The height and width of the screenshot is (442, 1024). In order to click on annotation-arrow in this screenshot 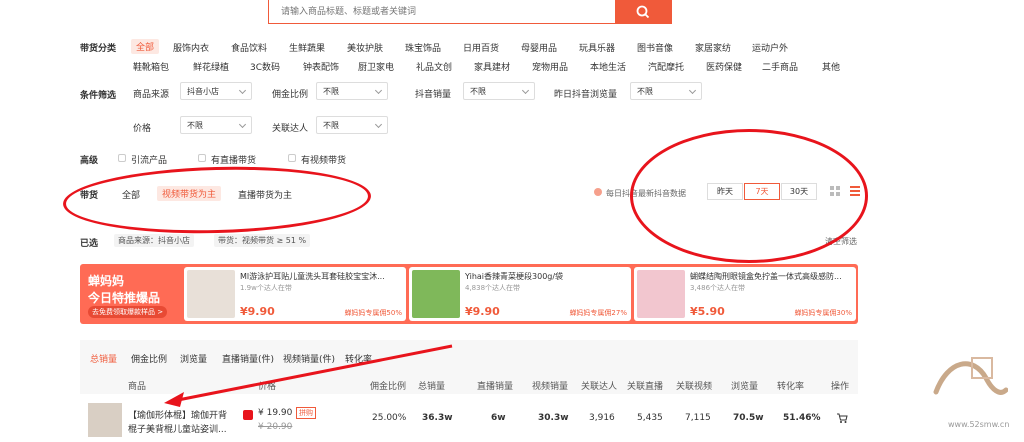, I will do `click(308, 375)`.